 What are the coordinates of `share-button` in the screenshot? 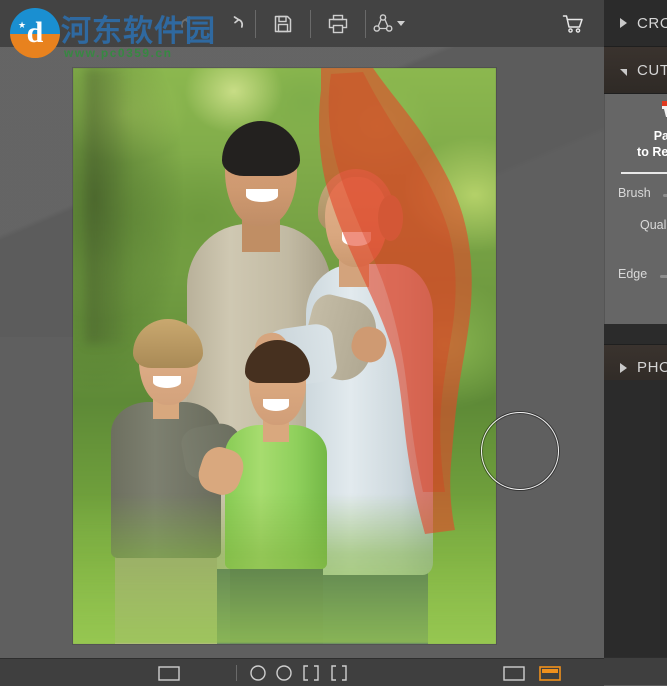 It's located at (388, 24).